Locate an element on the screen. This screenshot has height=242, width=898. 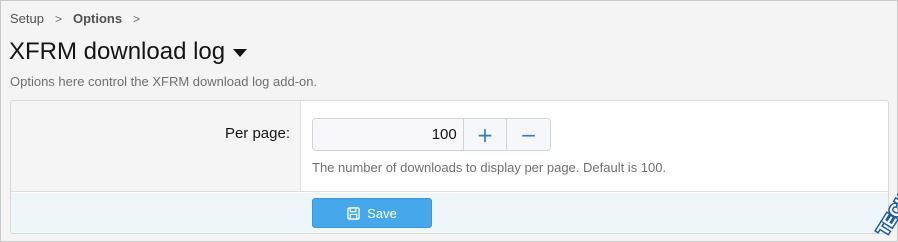
save-button: Save is located at coordinates (372, 213).